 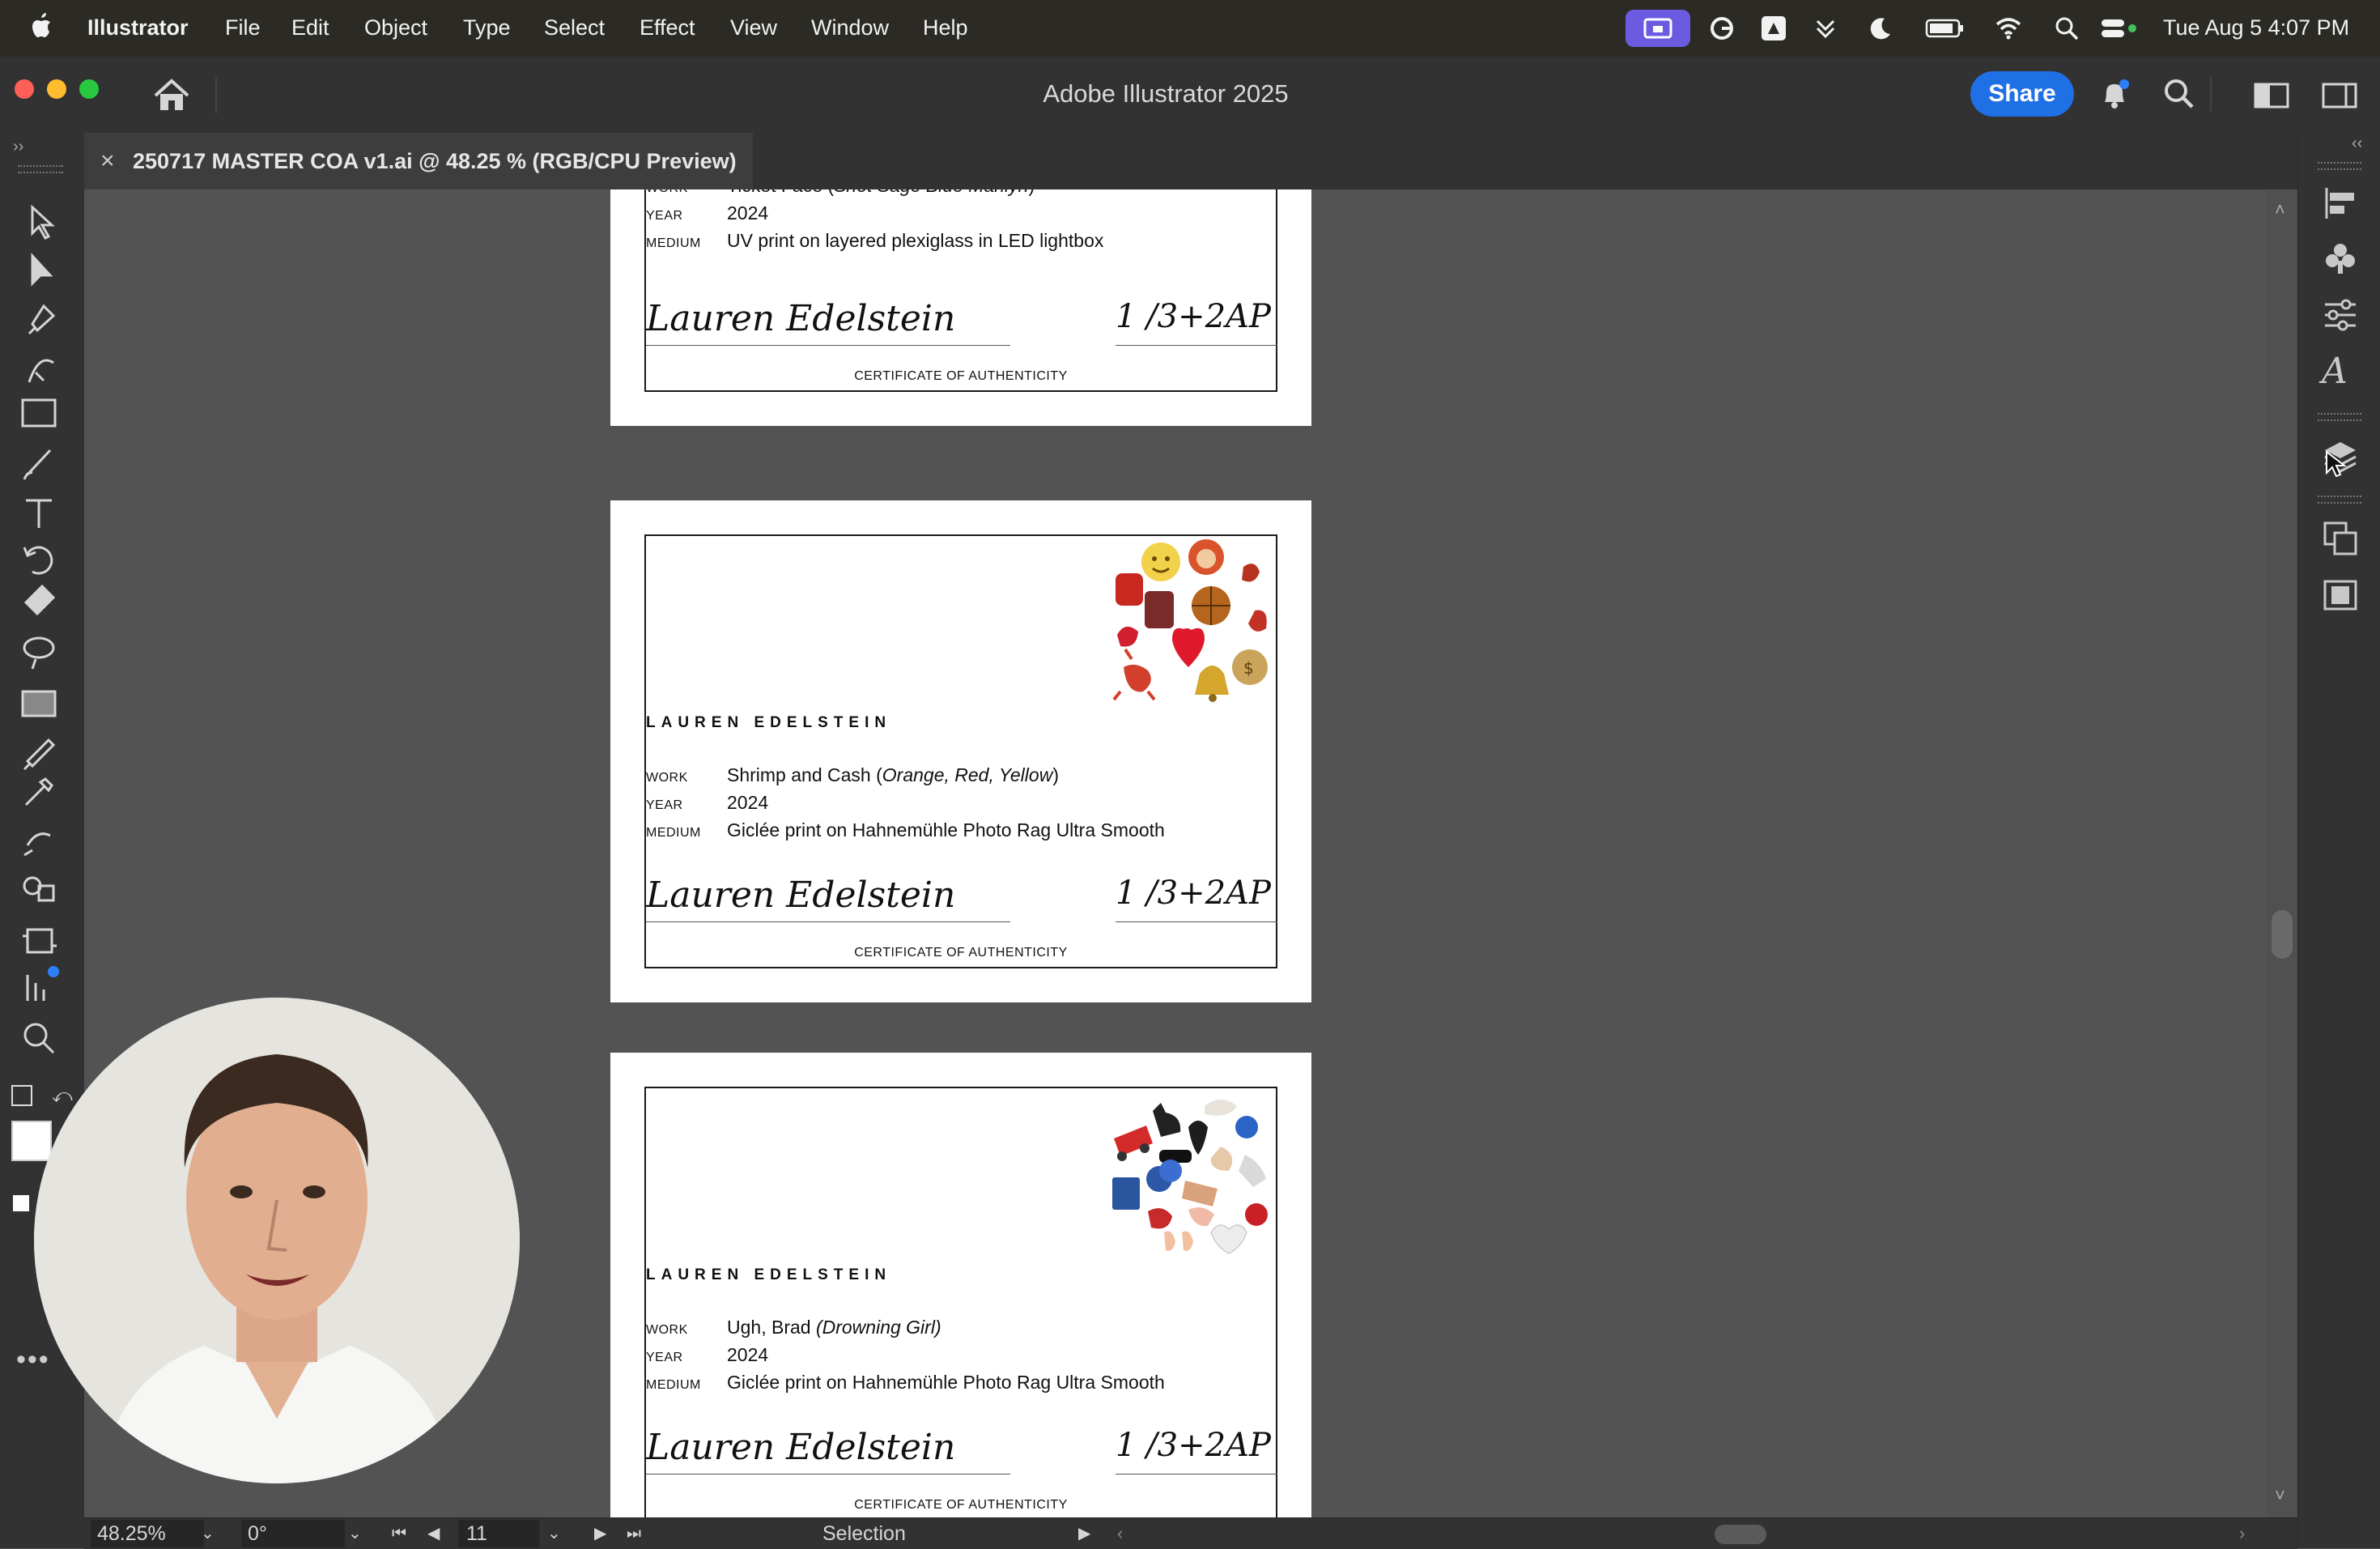 What do you see at coordinates (945, 27) in the screenshot?
I see `menu-help: Help` at bounding box center [945, 27].